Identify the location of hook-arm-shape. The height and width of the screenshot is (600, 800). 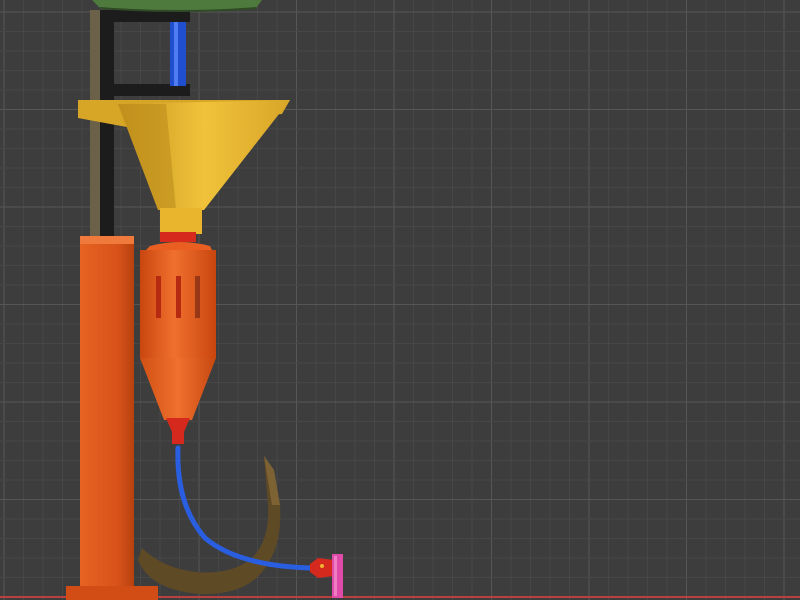
(209, 525).